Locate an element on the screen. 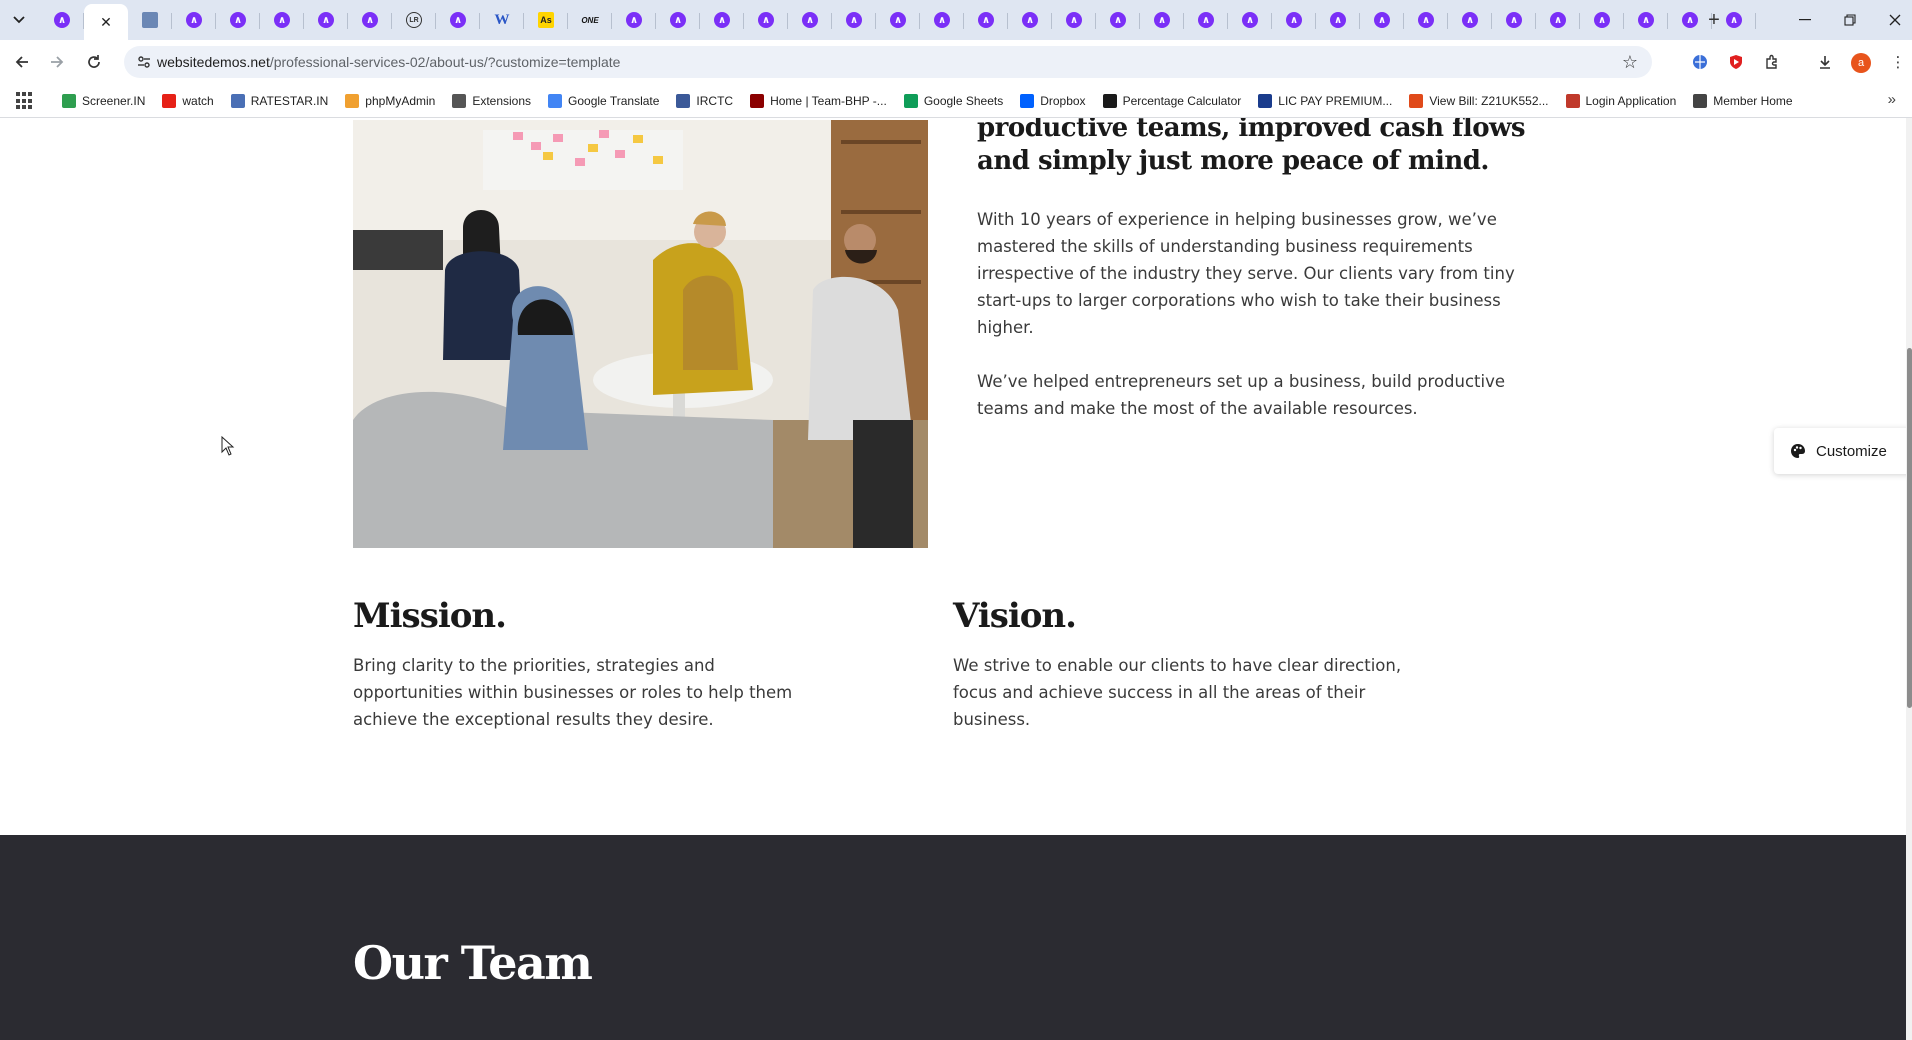  bookmark-item: Google Translate is located at coordinates (603, 101).